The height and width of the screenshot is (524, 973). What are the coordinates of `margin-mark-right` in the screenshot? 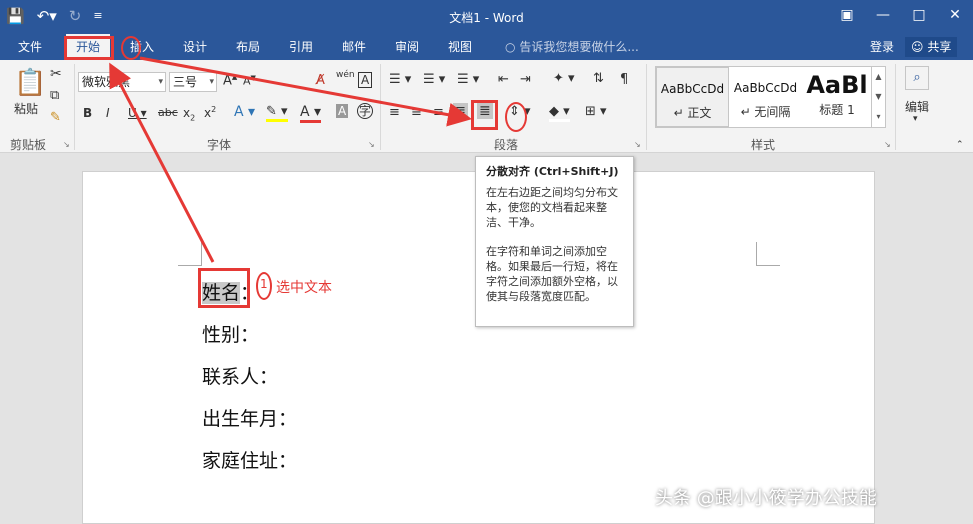 It's located at (768, 265).